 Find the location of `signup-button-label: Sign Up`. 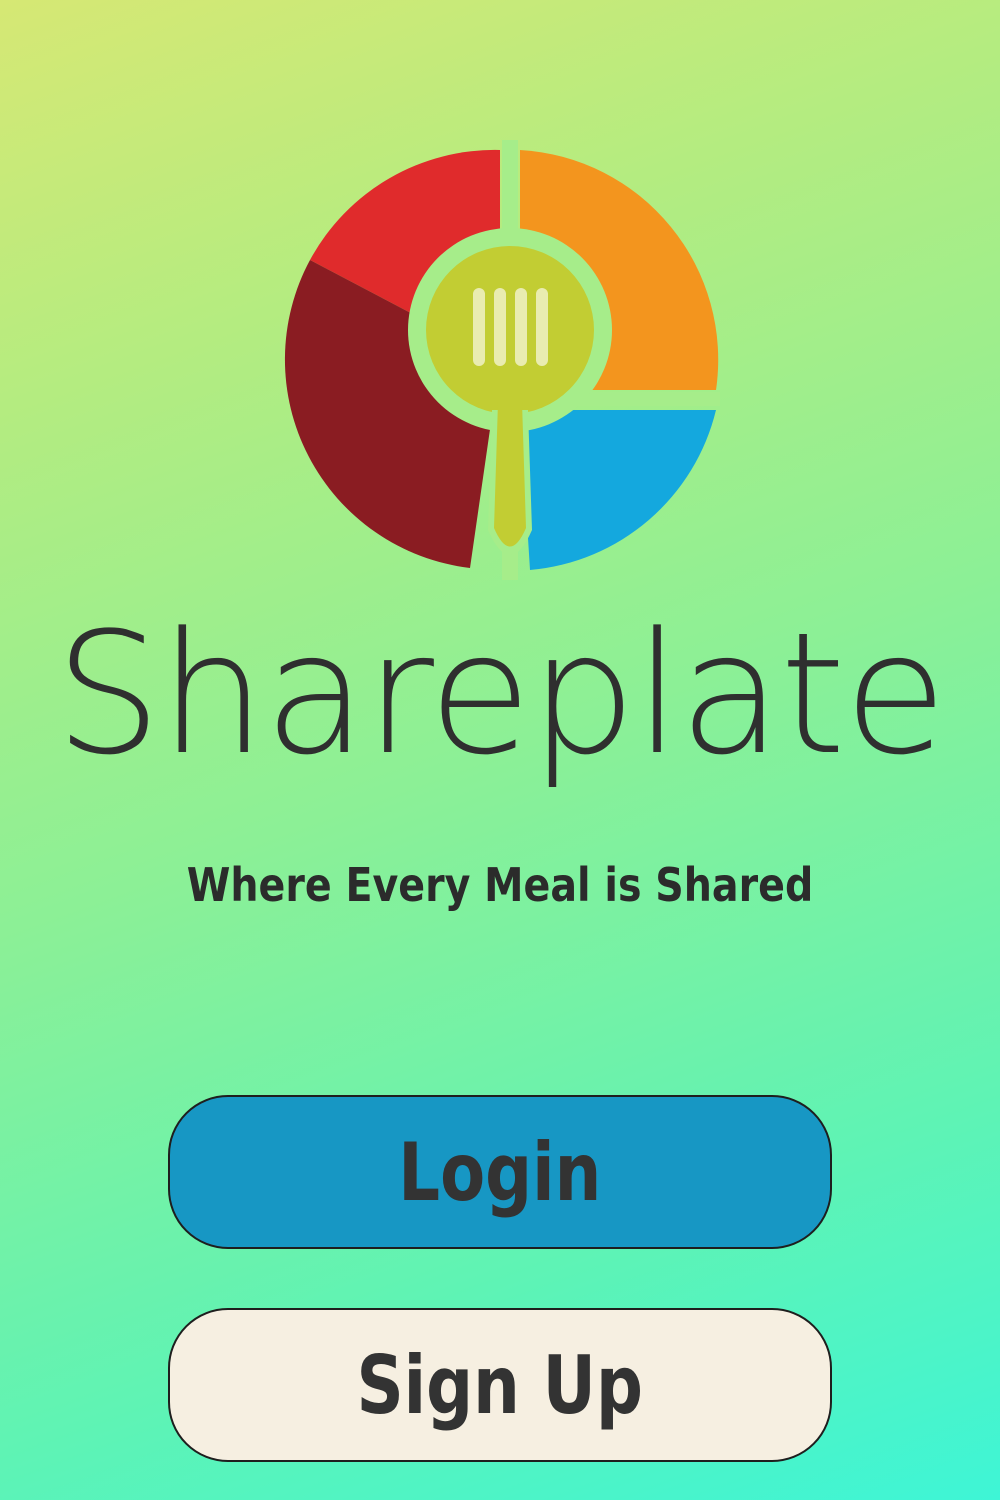

signup-button-label: Sign Up is located at coordinates (500, 1385).